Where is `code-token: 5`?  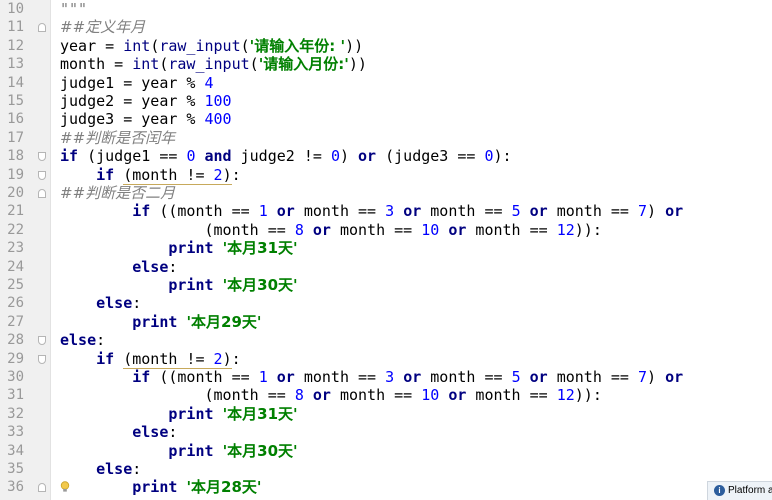 code-token: 5 is located at coordinates (516, 377).